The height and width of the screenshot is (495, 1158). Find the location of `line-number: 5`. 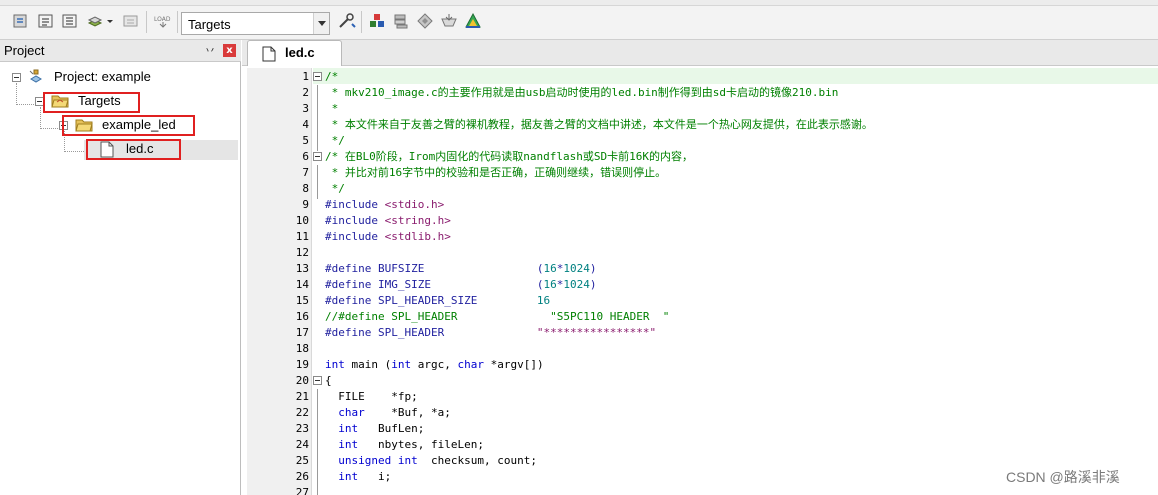

line-number: 5 is located at coordinates (305, 140).